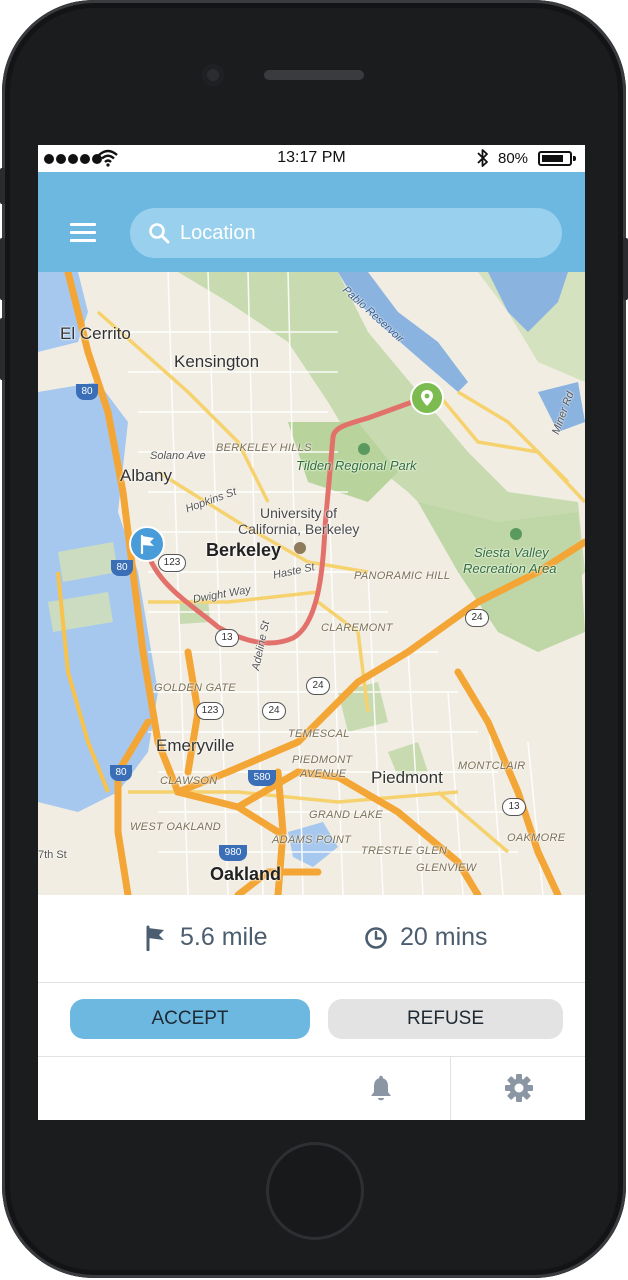 This screenshot has height=1280, width=628. Describe the element at coordinates (315, 1191) in the screenshot. I see `home-button` at that location.